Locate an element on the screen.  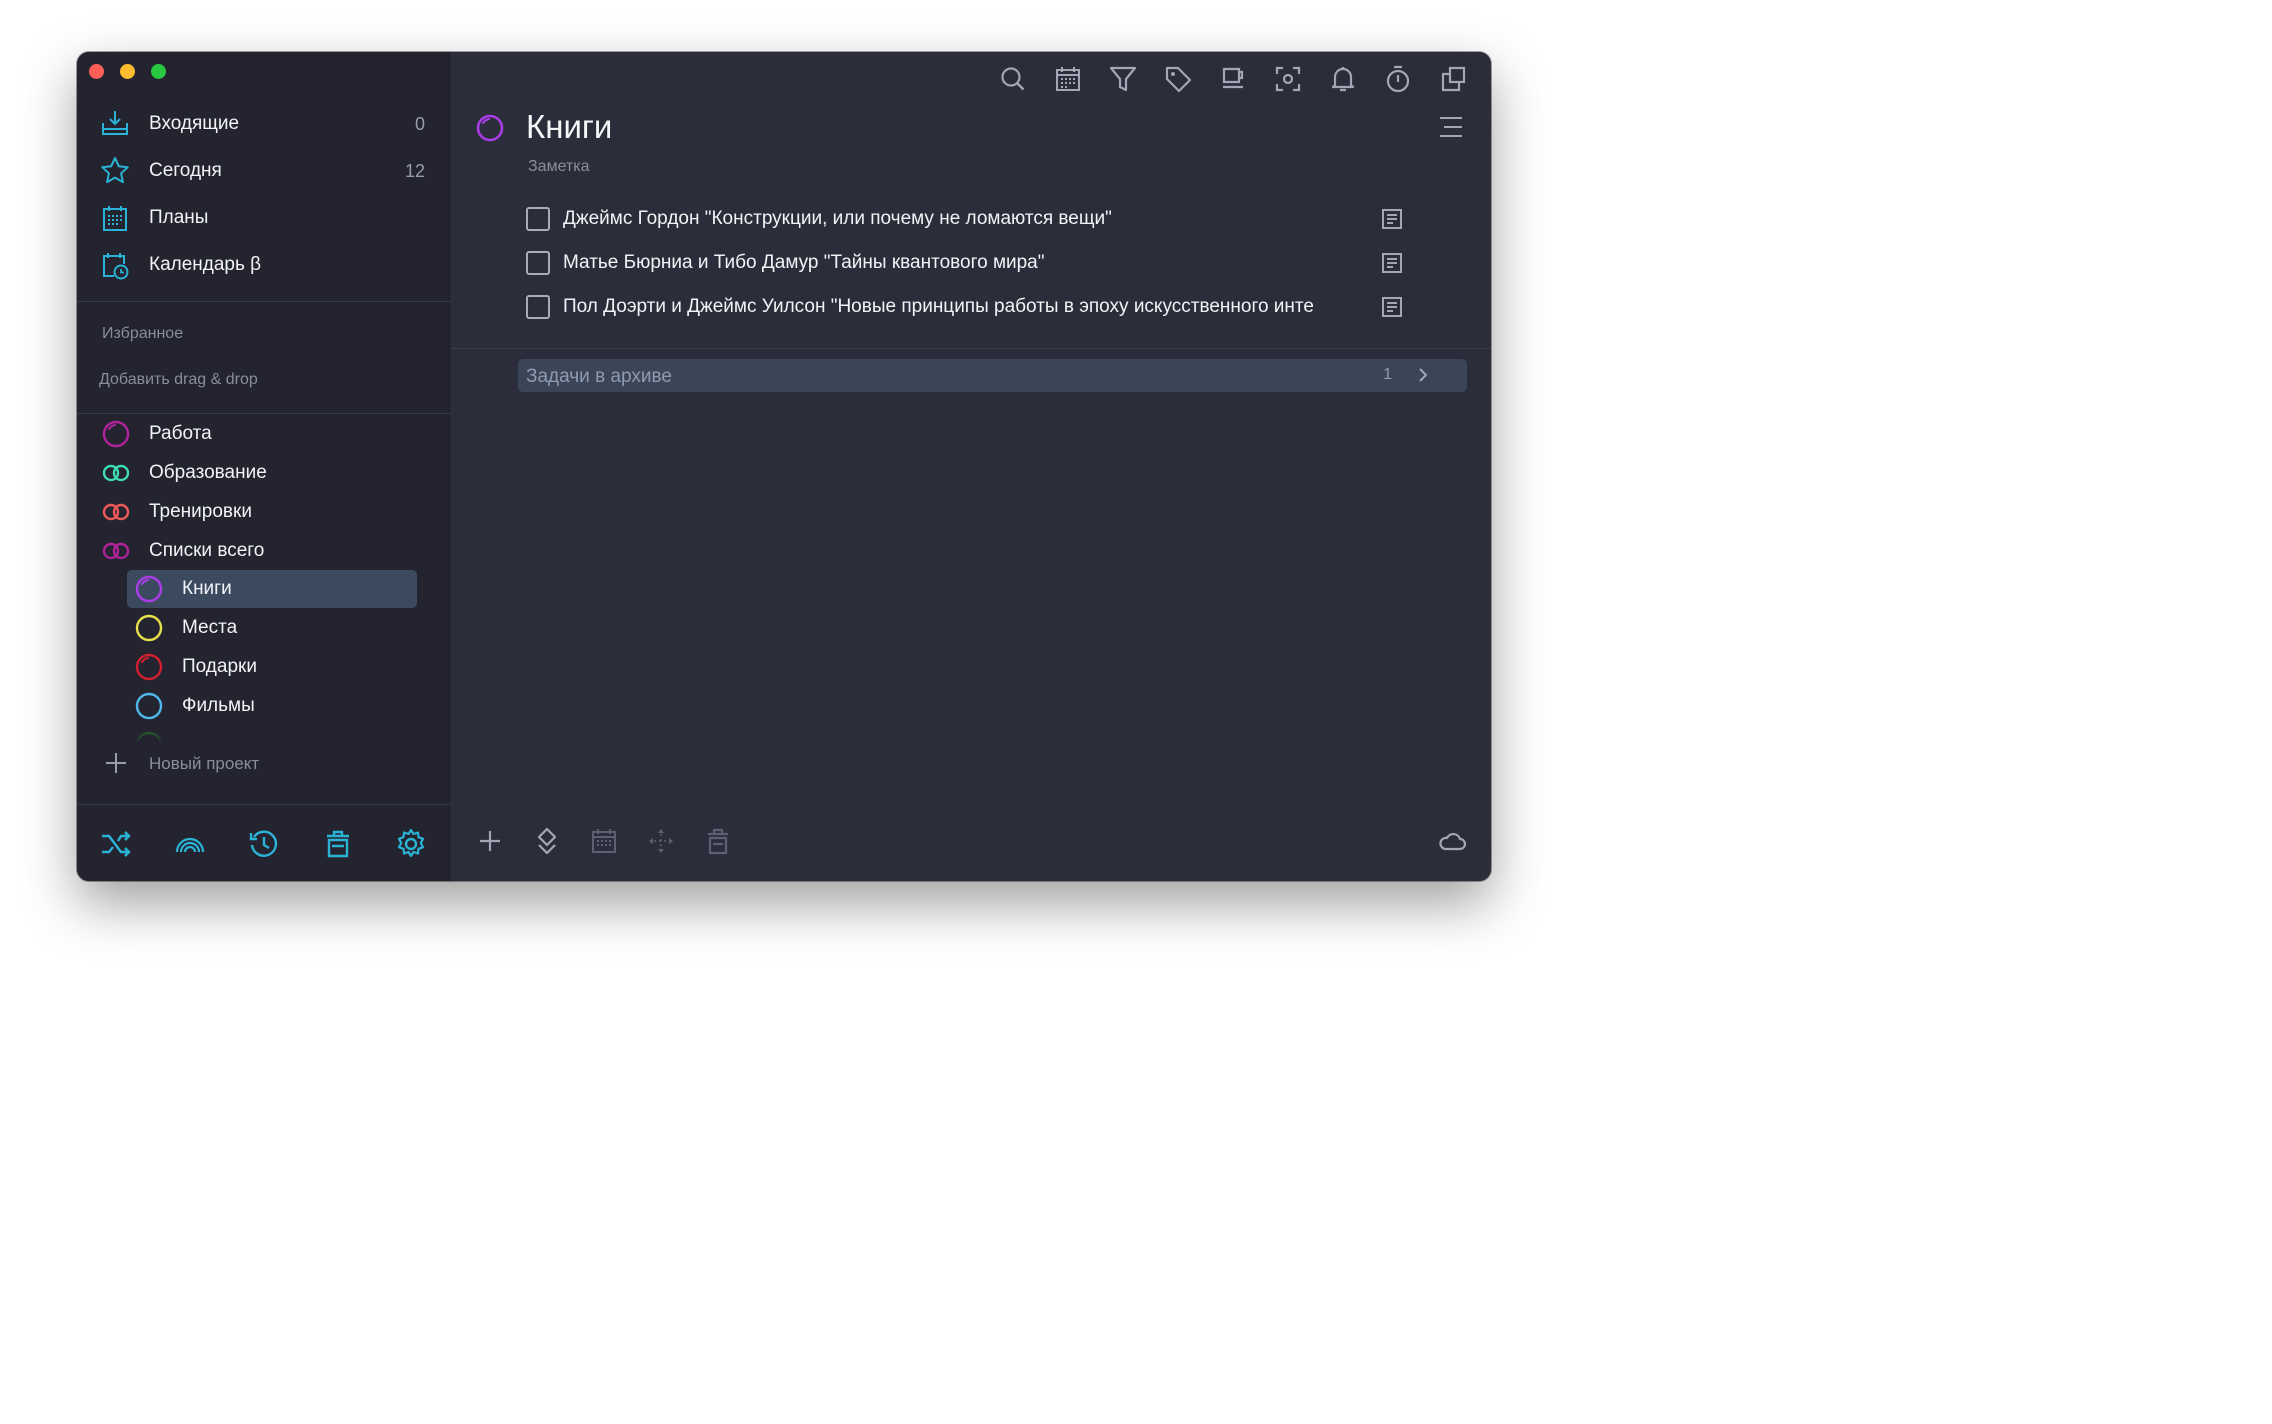
archived-tasks-count: 1 is located at coordinates (1387, 374).